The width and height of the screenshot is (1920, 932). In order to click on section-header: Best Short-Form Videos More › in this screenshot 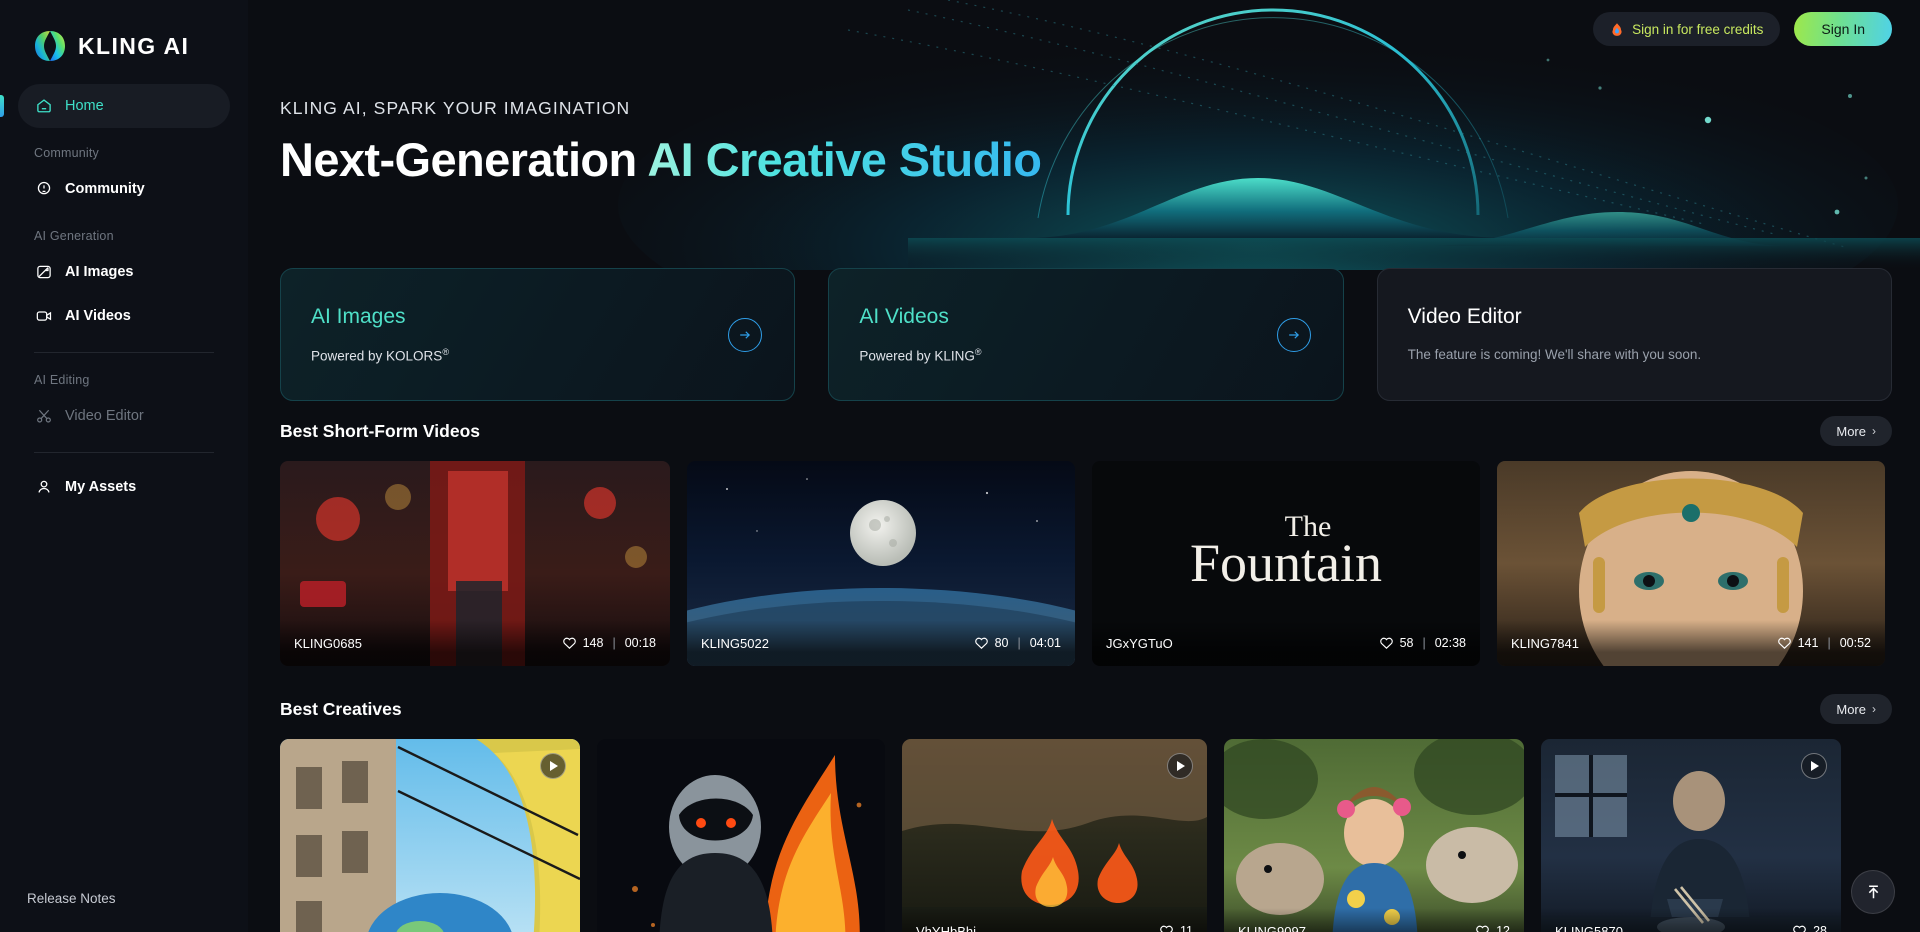, I will do `click(1086, 431)`.